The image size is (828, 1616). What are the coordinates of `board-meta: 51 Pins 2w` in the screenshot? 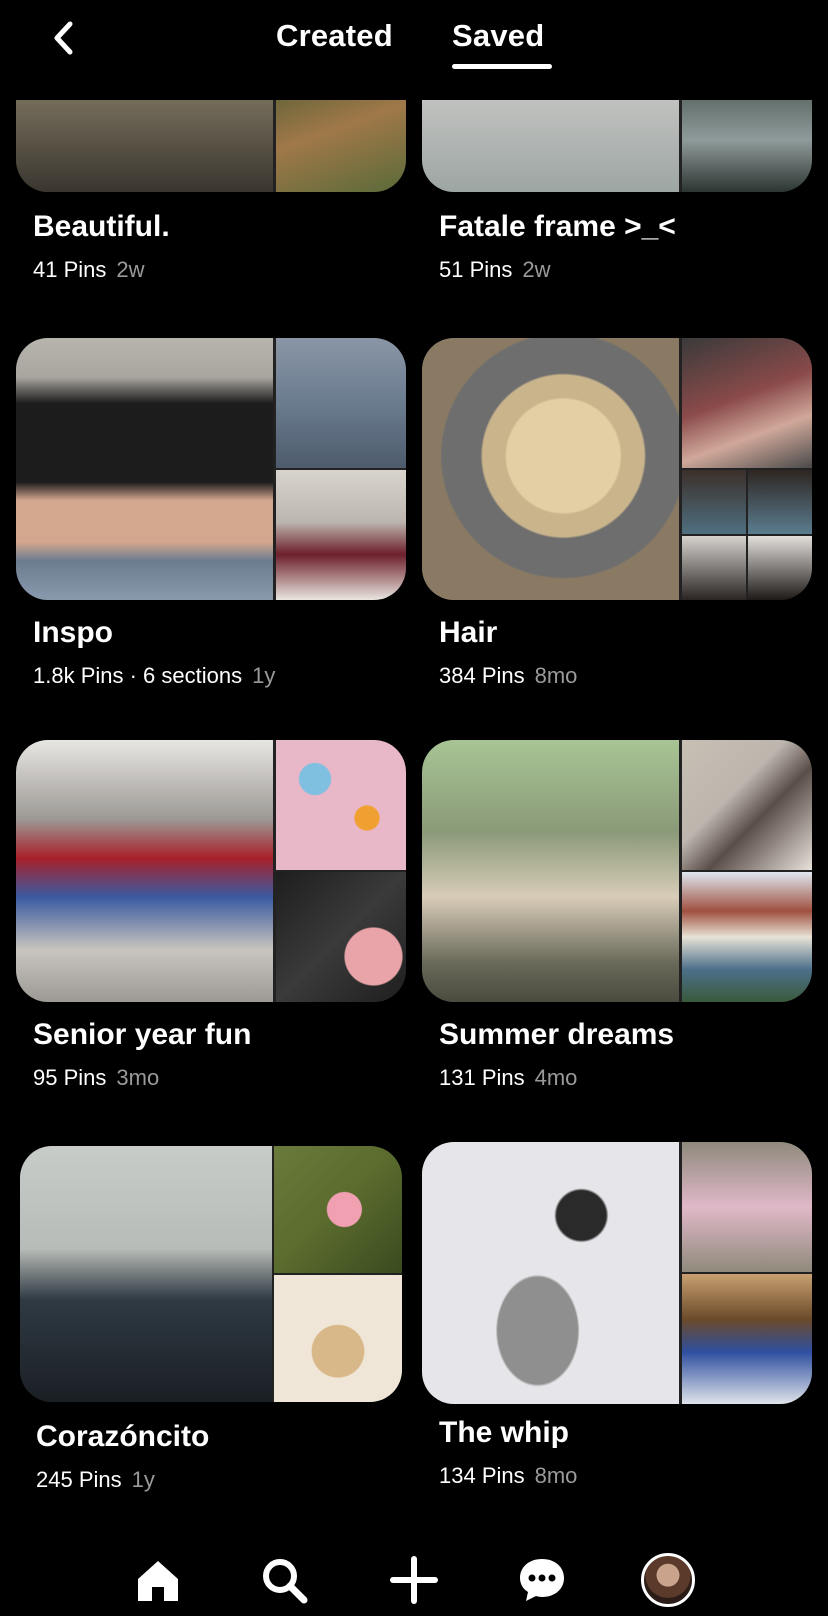 It's located at (495, 270).